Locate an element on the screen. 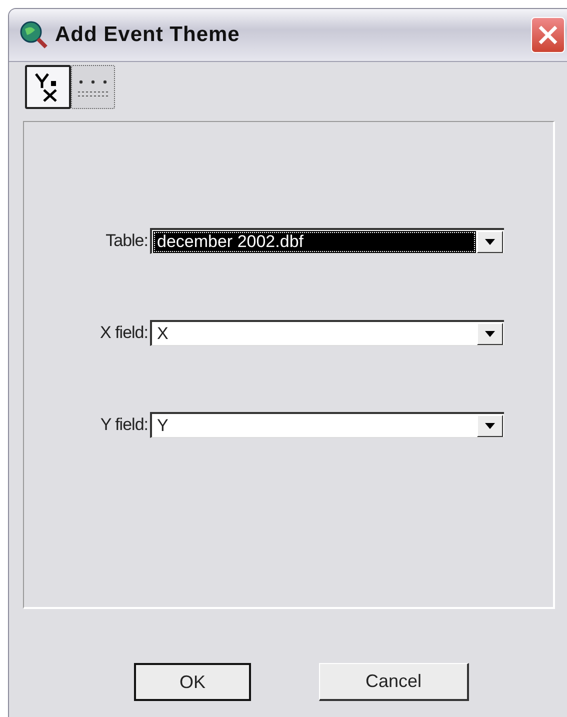 This screenshot has height=717, width=567. globe-magnifier-icon is located at coordinates (34, 35).